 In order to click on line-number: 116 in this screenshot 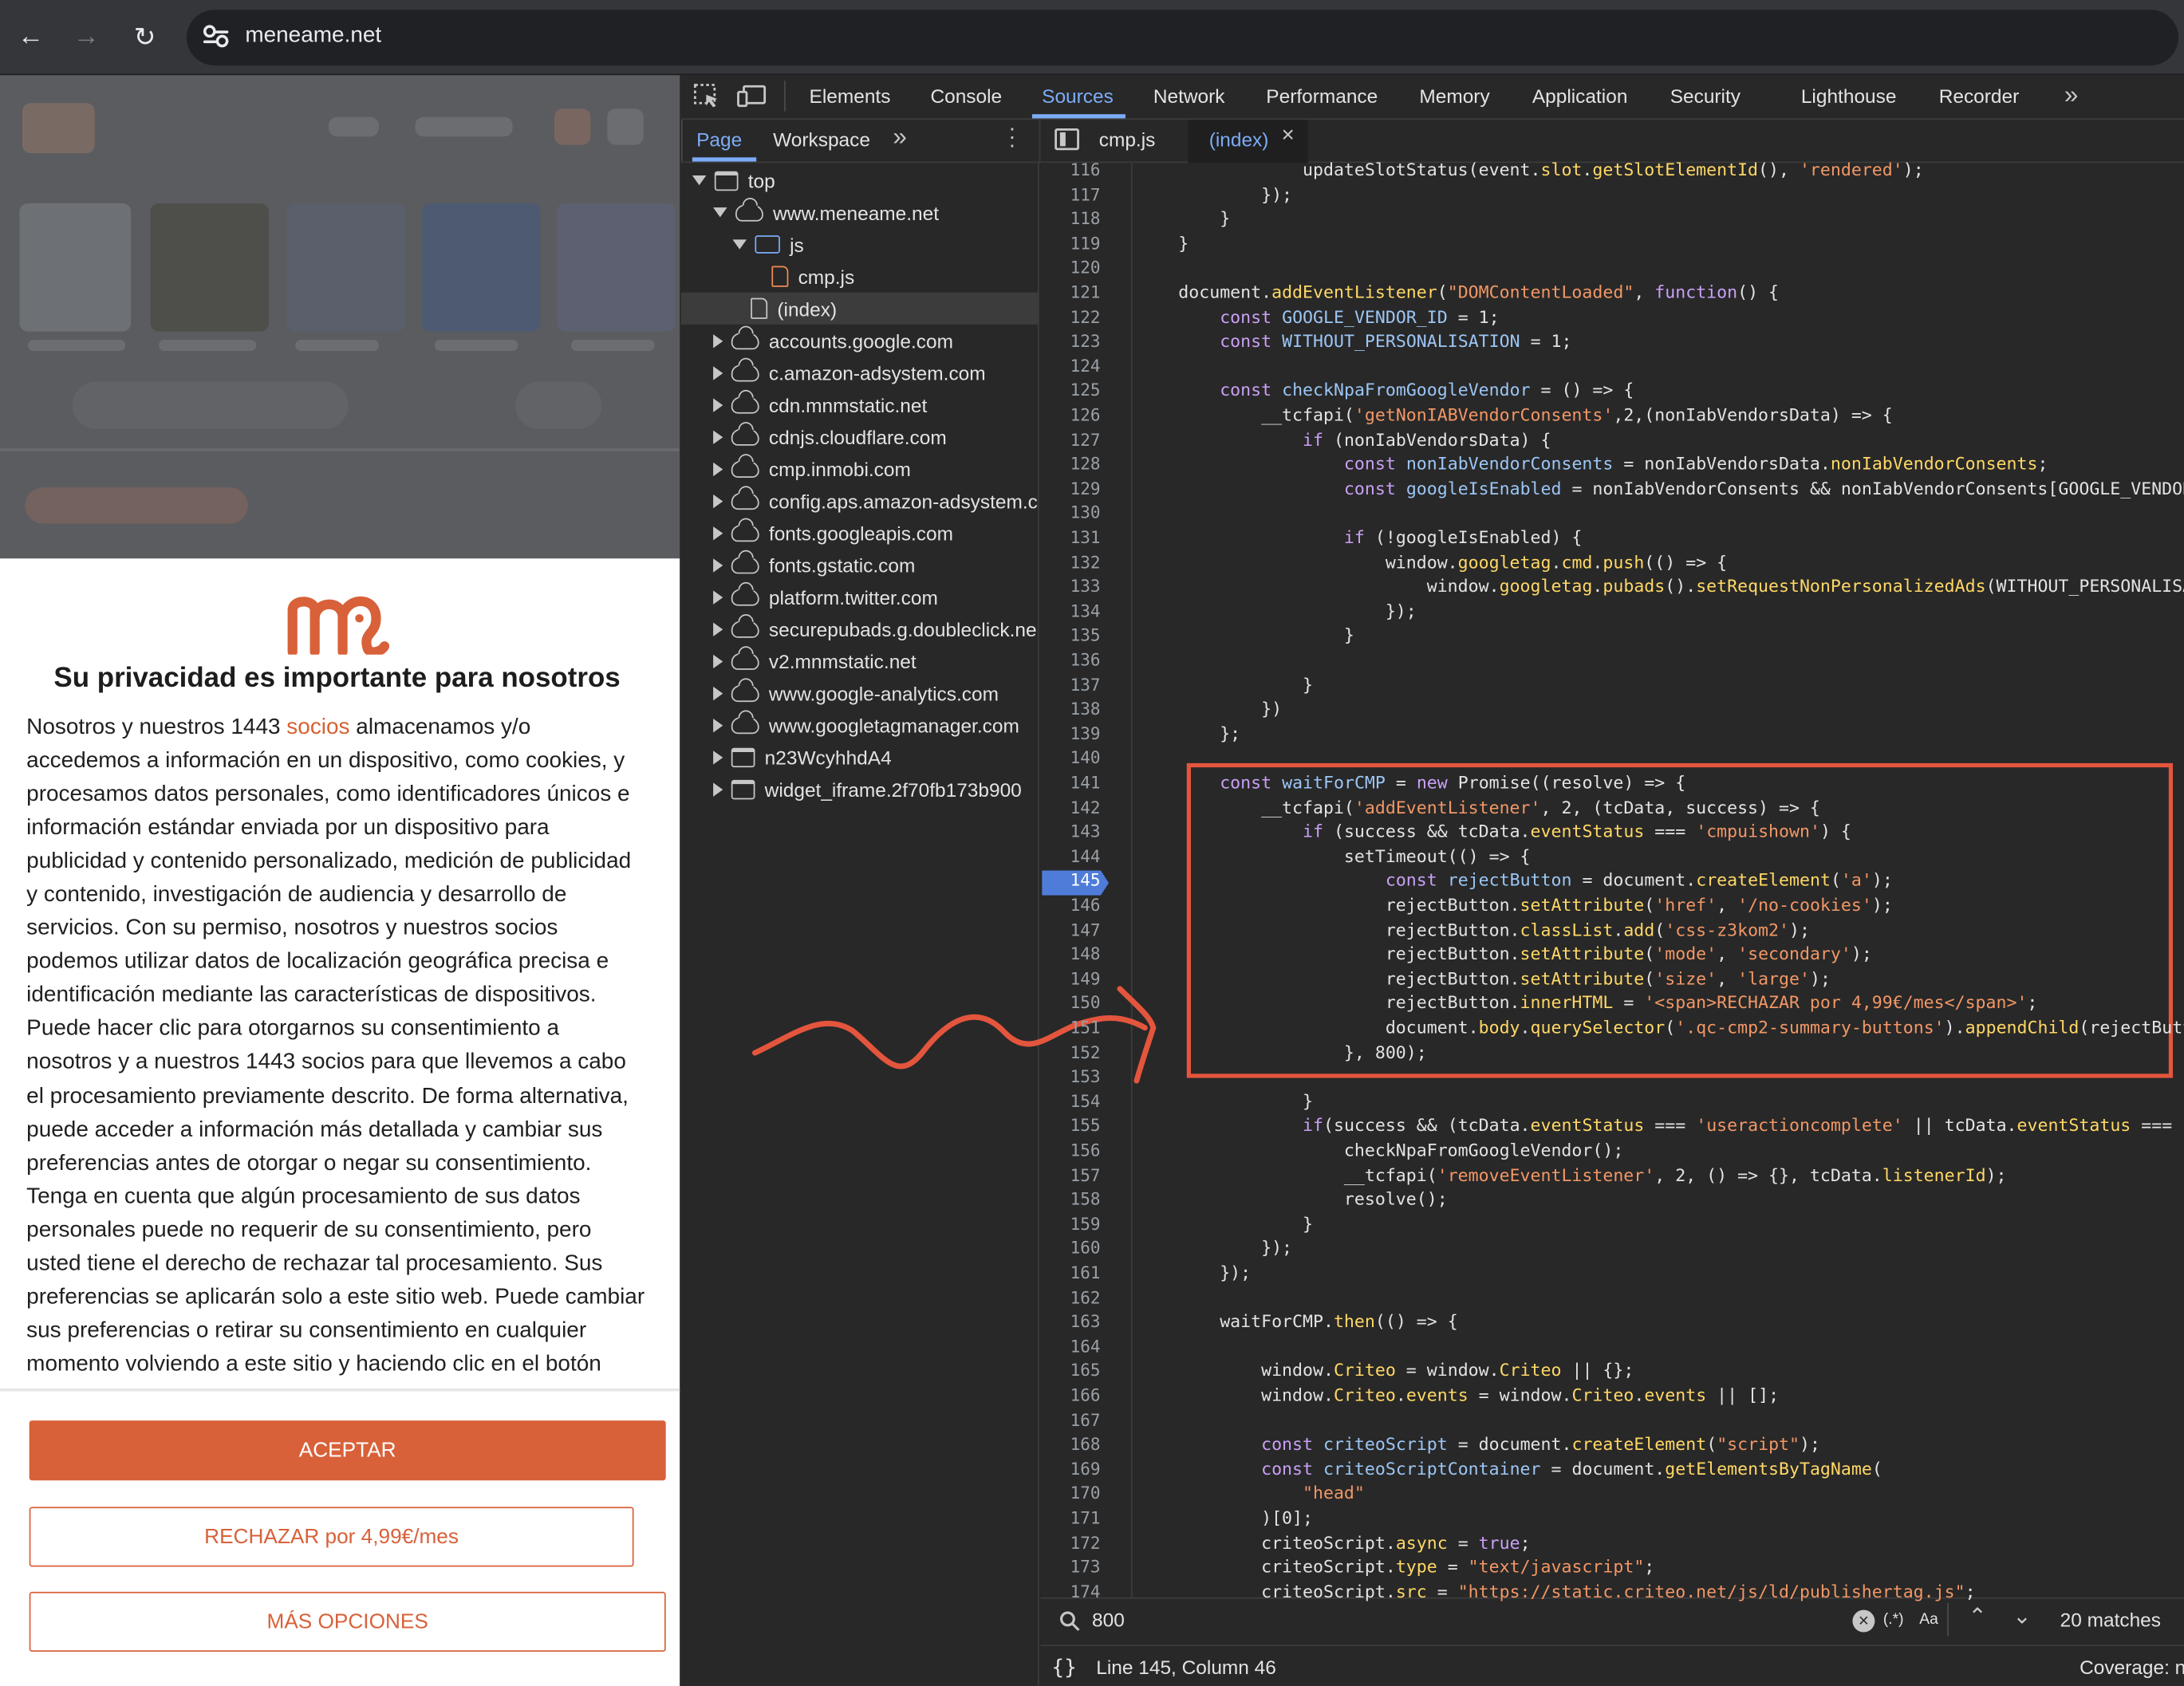, I will do `click(1070, 171)`.